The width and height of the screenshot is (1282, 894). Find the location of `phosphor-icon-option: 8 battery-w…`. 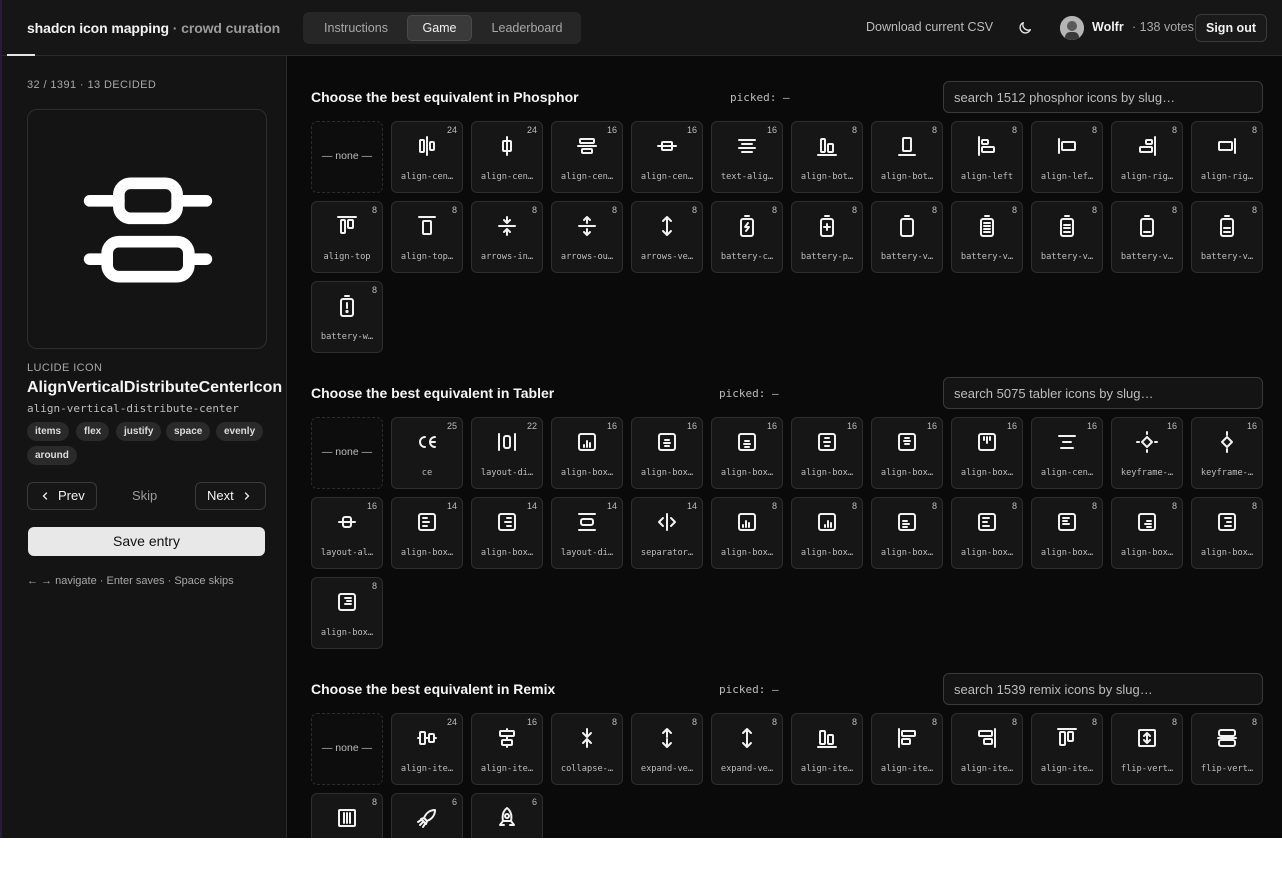

phosphor-icon-option: 8 battery-w… is located at coordinates (347, 317).